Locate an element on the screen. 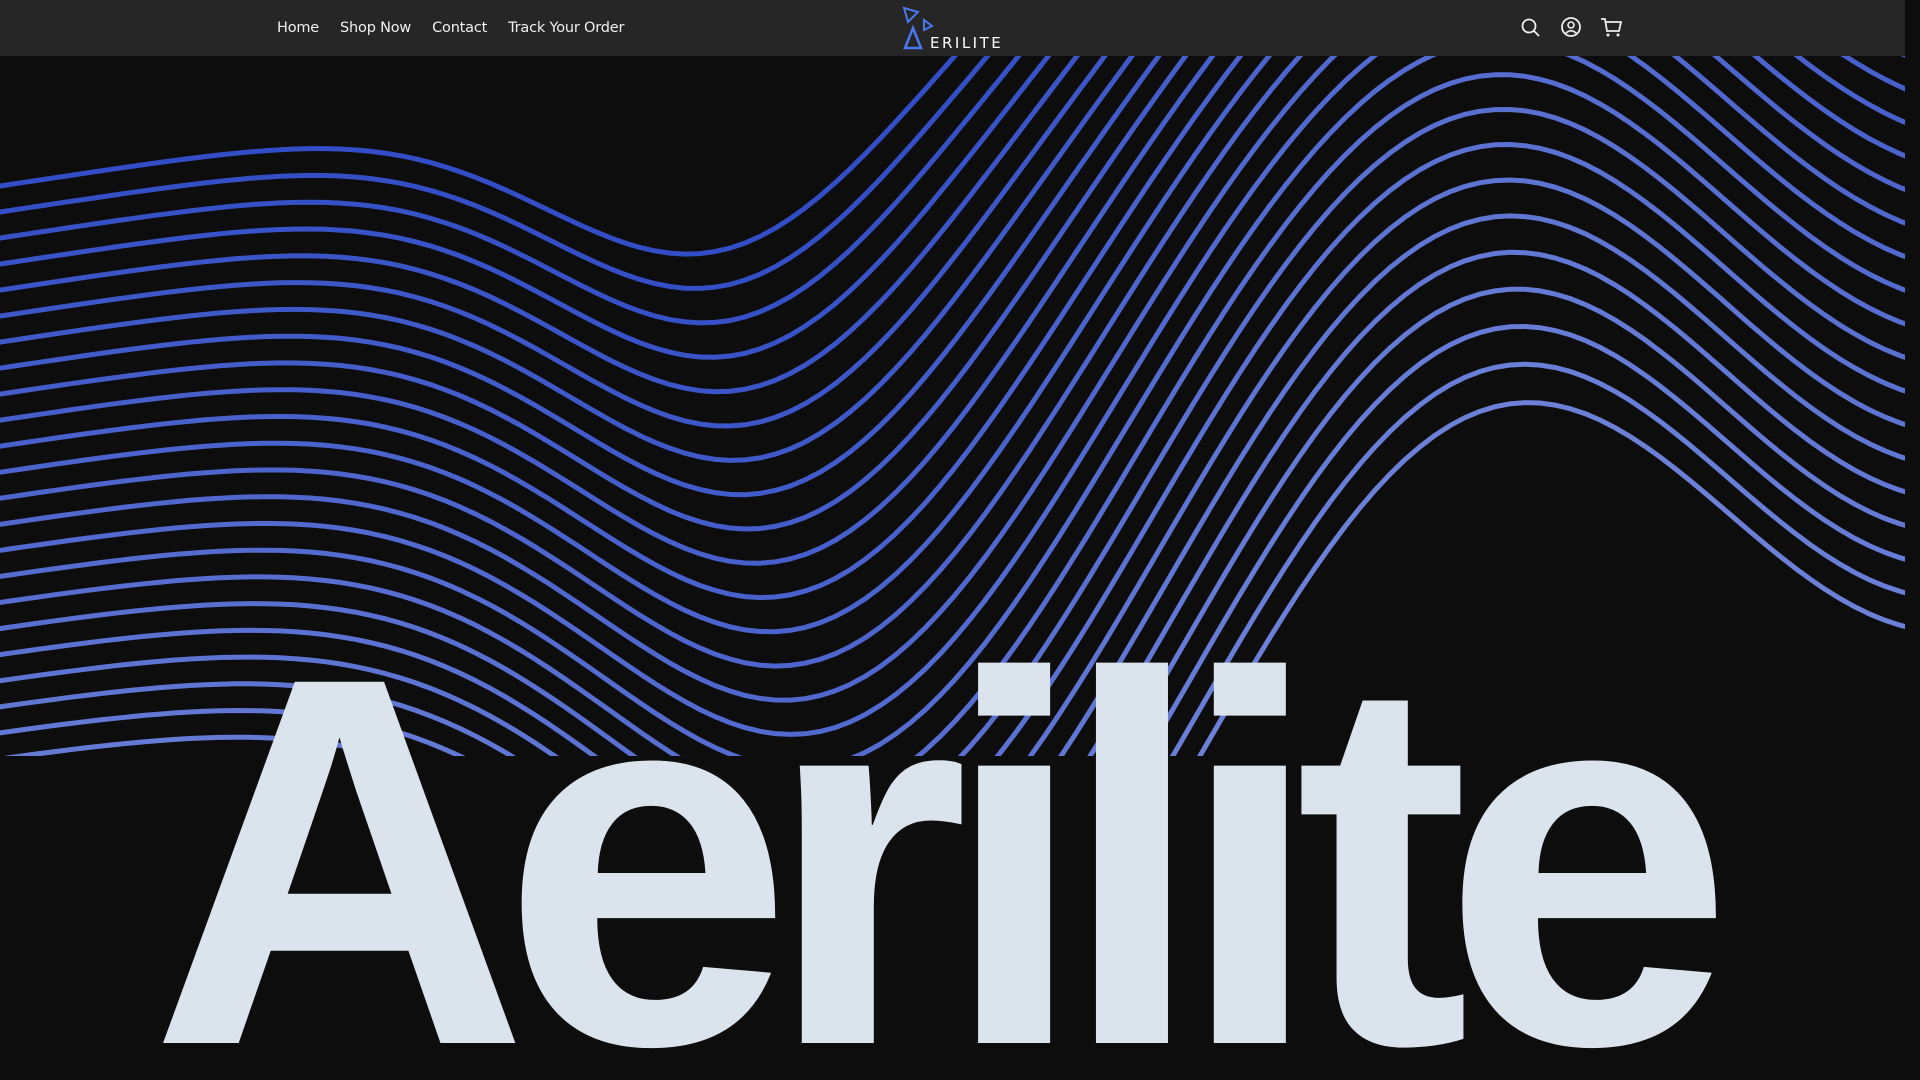  logo: ERILITE is located at coordinates (955, 29).